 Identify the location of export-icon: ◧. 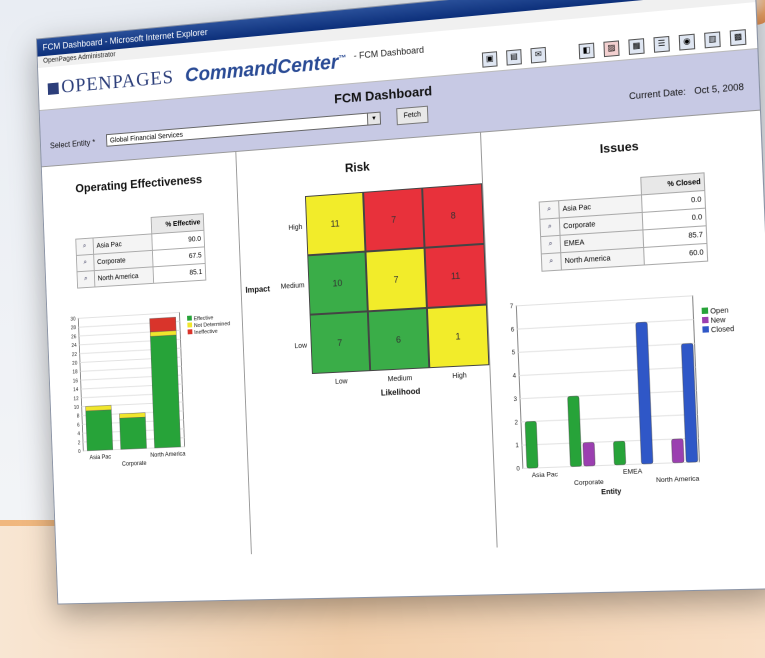
(586, 51).